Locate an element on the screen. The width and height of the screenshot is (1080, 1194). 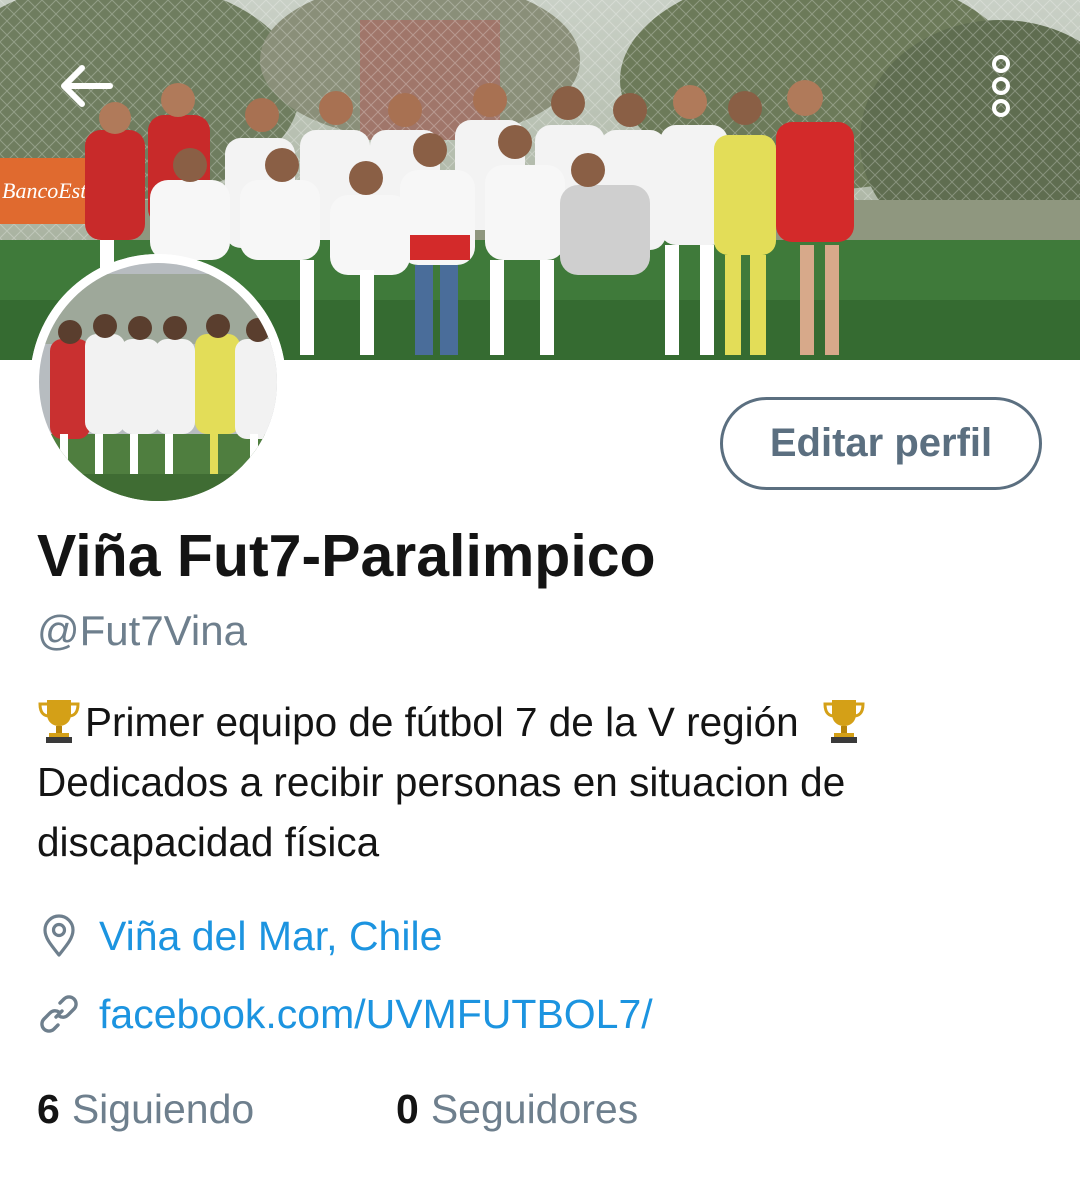
avatar is located at coordinates (158, 382).